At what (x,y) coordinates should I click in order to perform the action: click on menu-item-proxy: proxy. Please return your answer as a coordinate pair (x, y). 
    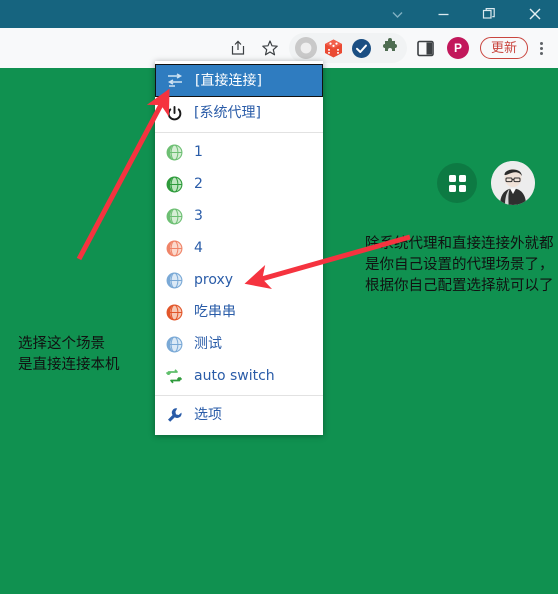
    Looking at the image, I should click on (239, 280).